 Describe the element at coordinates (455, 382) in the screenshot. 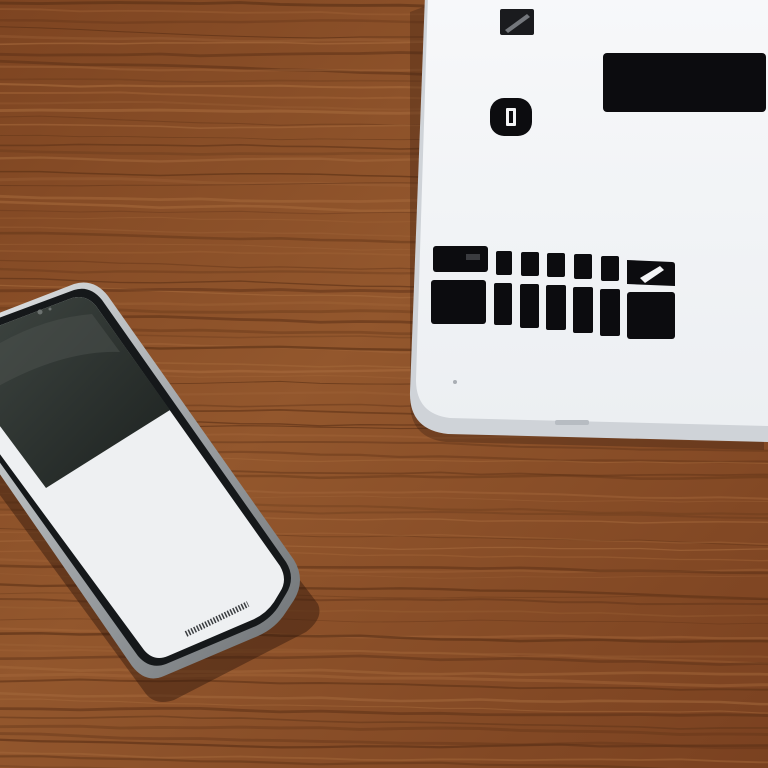

I see `tablet-sensor-dot` at that location.